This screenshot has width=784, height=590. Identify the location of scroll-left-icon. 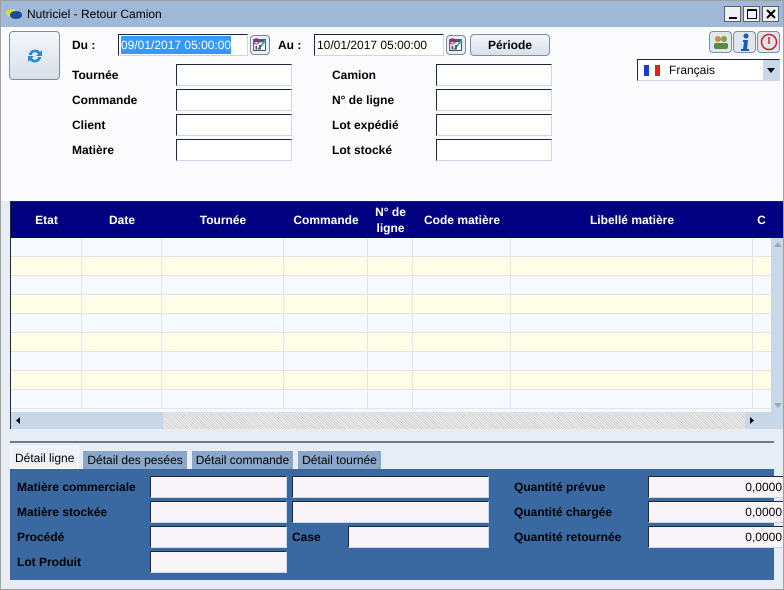
(18, 420).